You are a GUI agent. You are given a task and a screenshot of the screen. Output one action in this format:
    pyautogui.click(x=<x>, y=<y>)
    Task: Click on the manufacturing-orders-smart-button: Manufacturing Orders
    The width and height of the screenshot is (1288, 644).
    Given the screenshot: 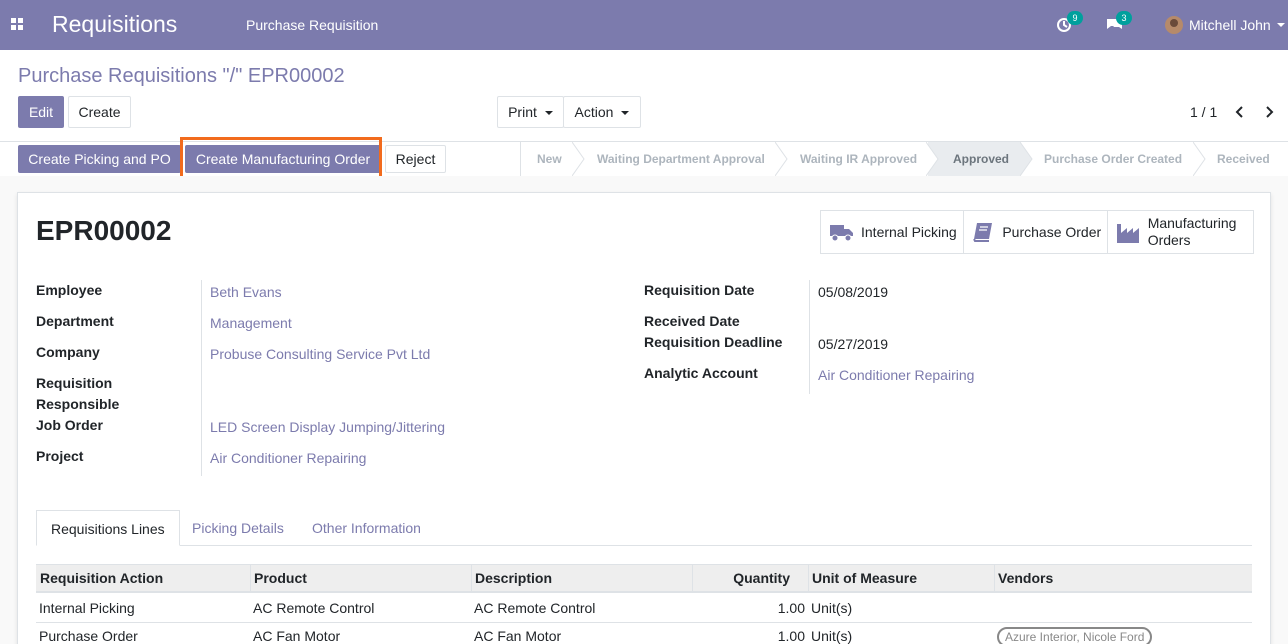 What is the action you would take?
    pyautogui.click(x=1180, y=232)
    